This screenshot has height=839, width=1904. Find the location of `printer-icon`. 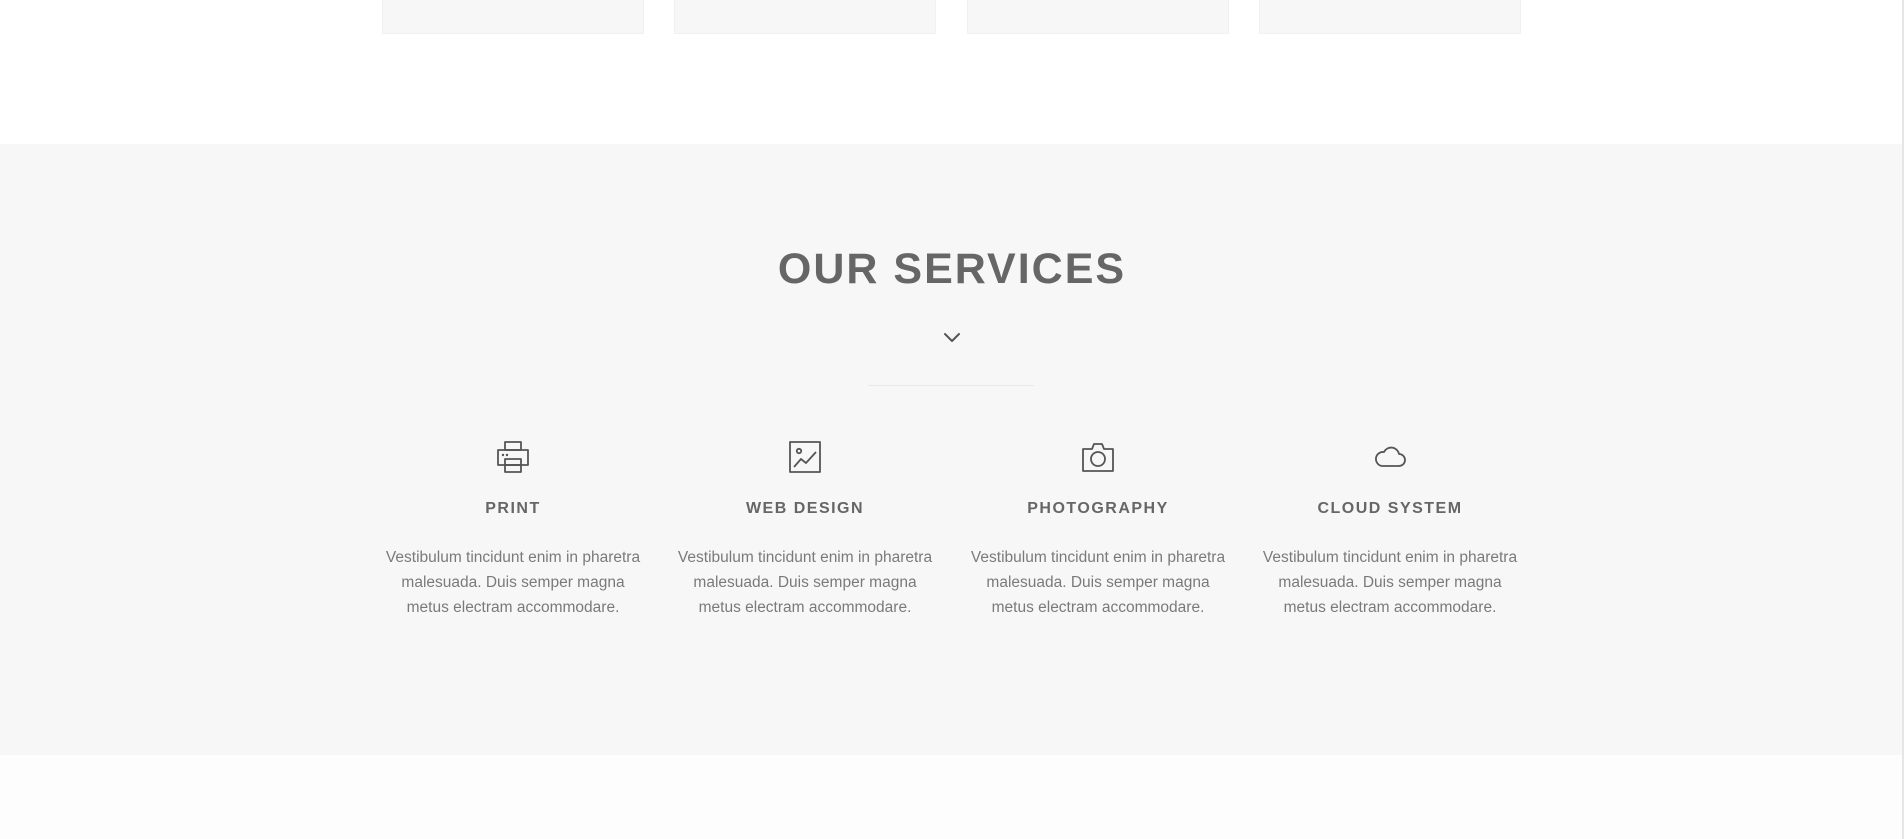

printer-icon is located at coordinates (513, 457).